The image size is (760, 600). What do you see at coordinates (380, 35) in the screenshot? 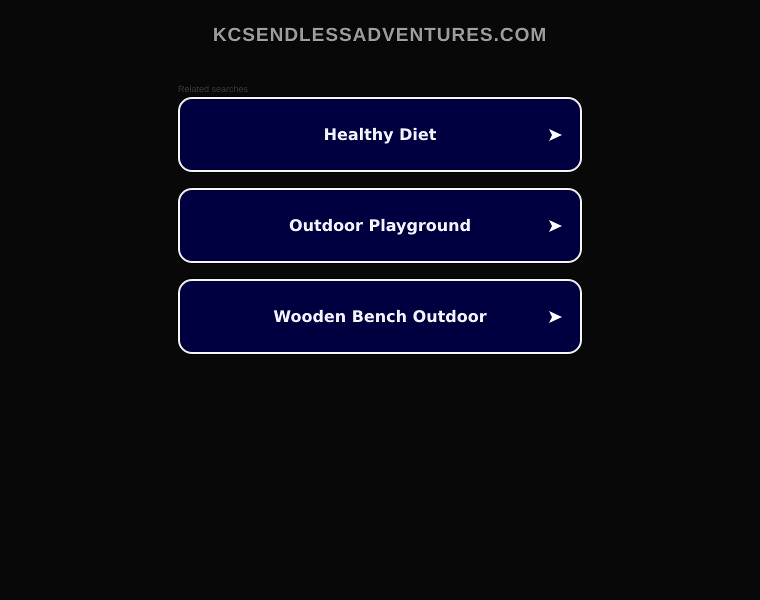
I see `site-title: KCSENDLESSADVENTURES.COM` at bounding box center [380, 35].